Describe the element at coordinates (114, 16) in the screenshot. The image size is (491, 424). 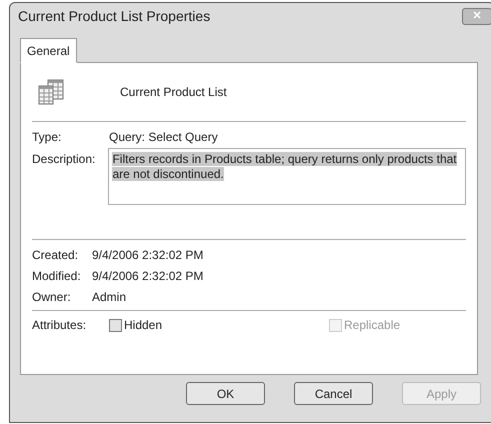
I see `window-title: Current Product List Properties` at that location.